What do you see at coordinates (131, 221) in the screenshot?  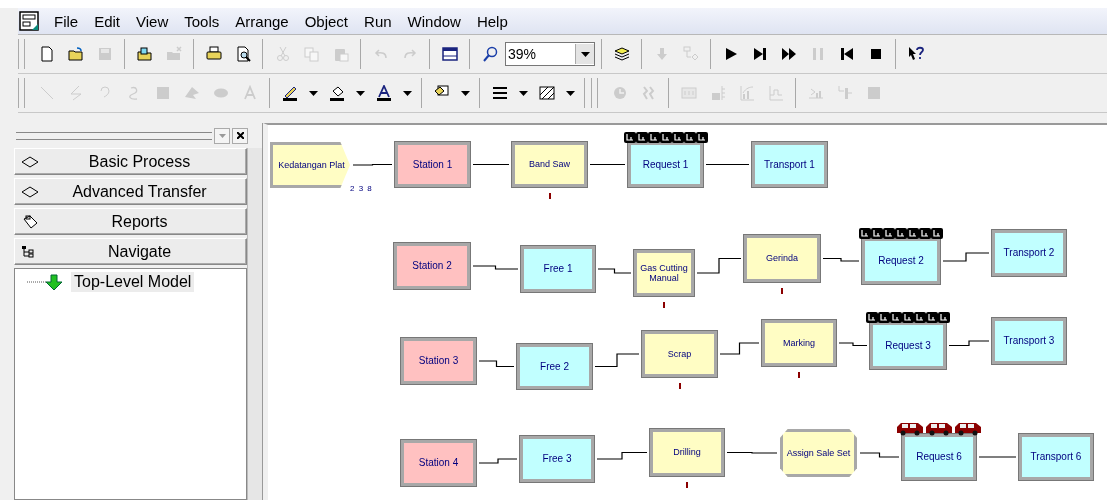 I see `panel-tab: Reports` at bounding box center [131, 221].